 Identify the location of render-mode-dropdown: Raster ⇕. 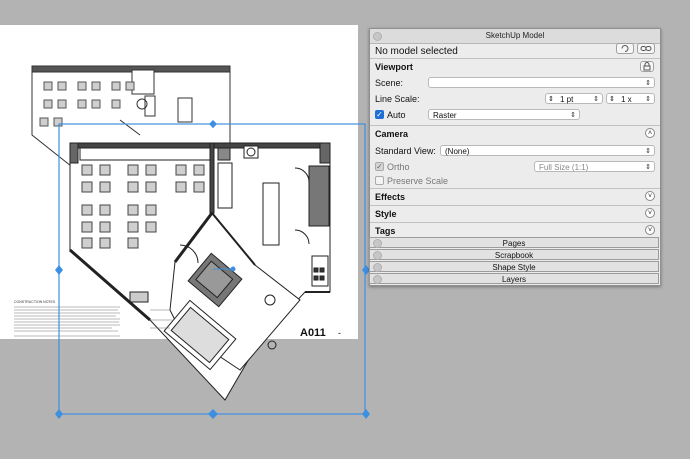
(504, 114).